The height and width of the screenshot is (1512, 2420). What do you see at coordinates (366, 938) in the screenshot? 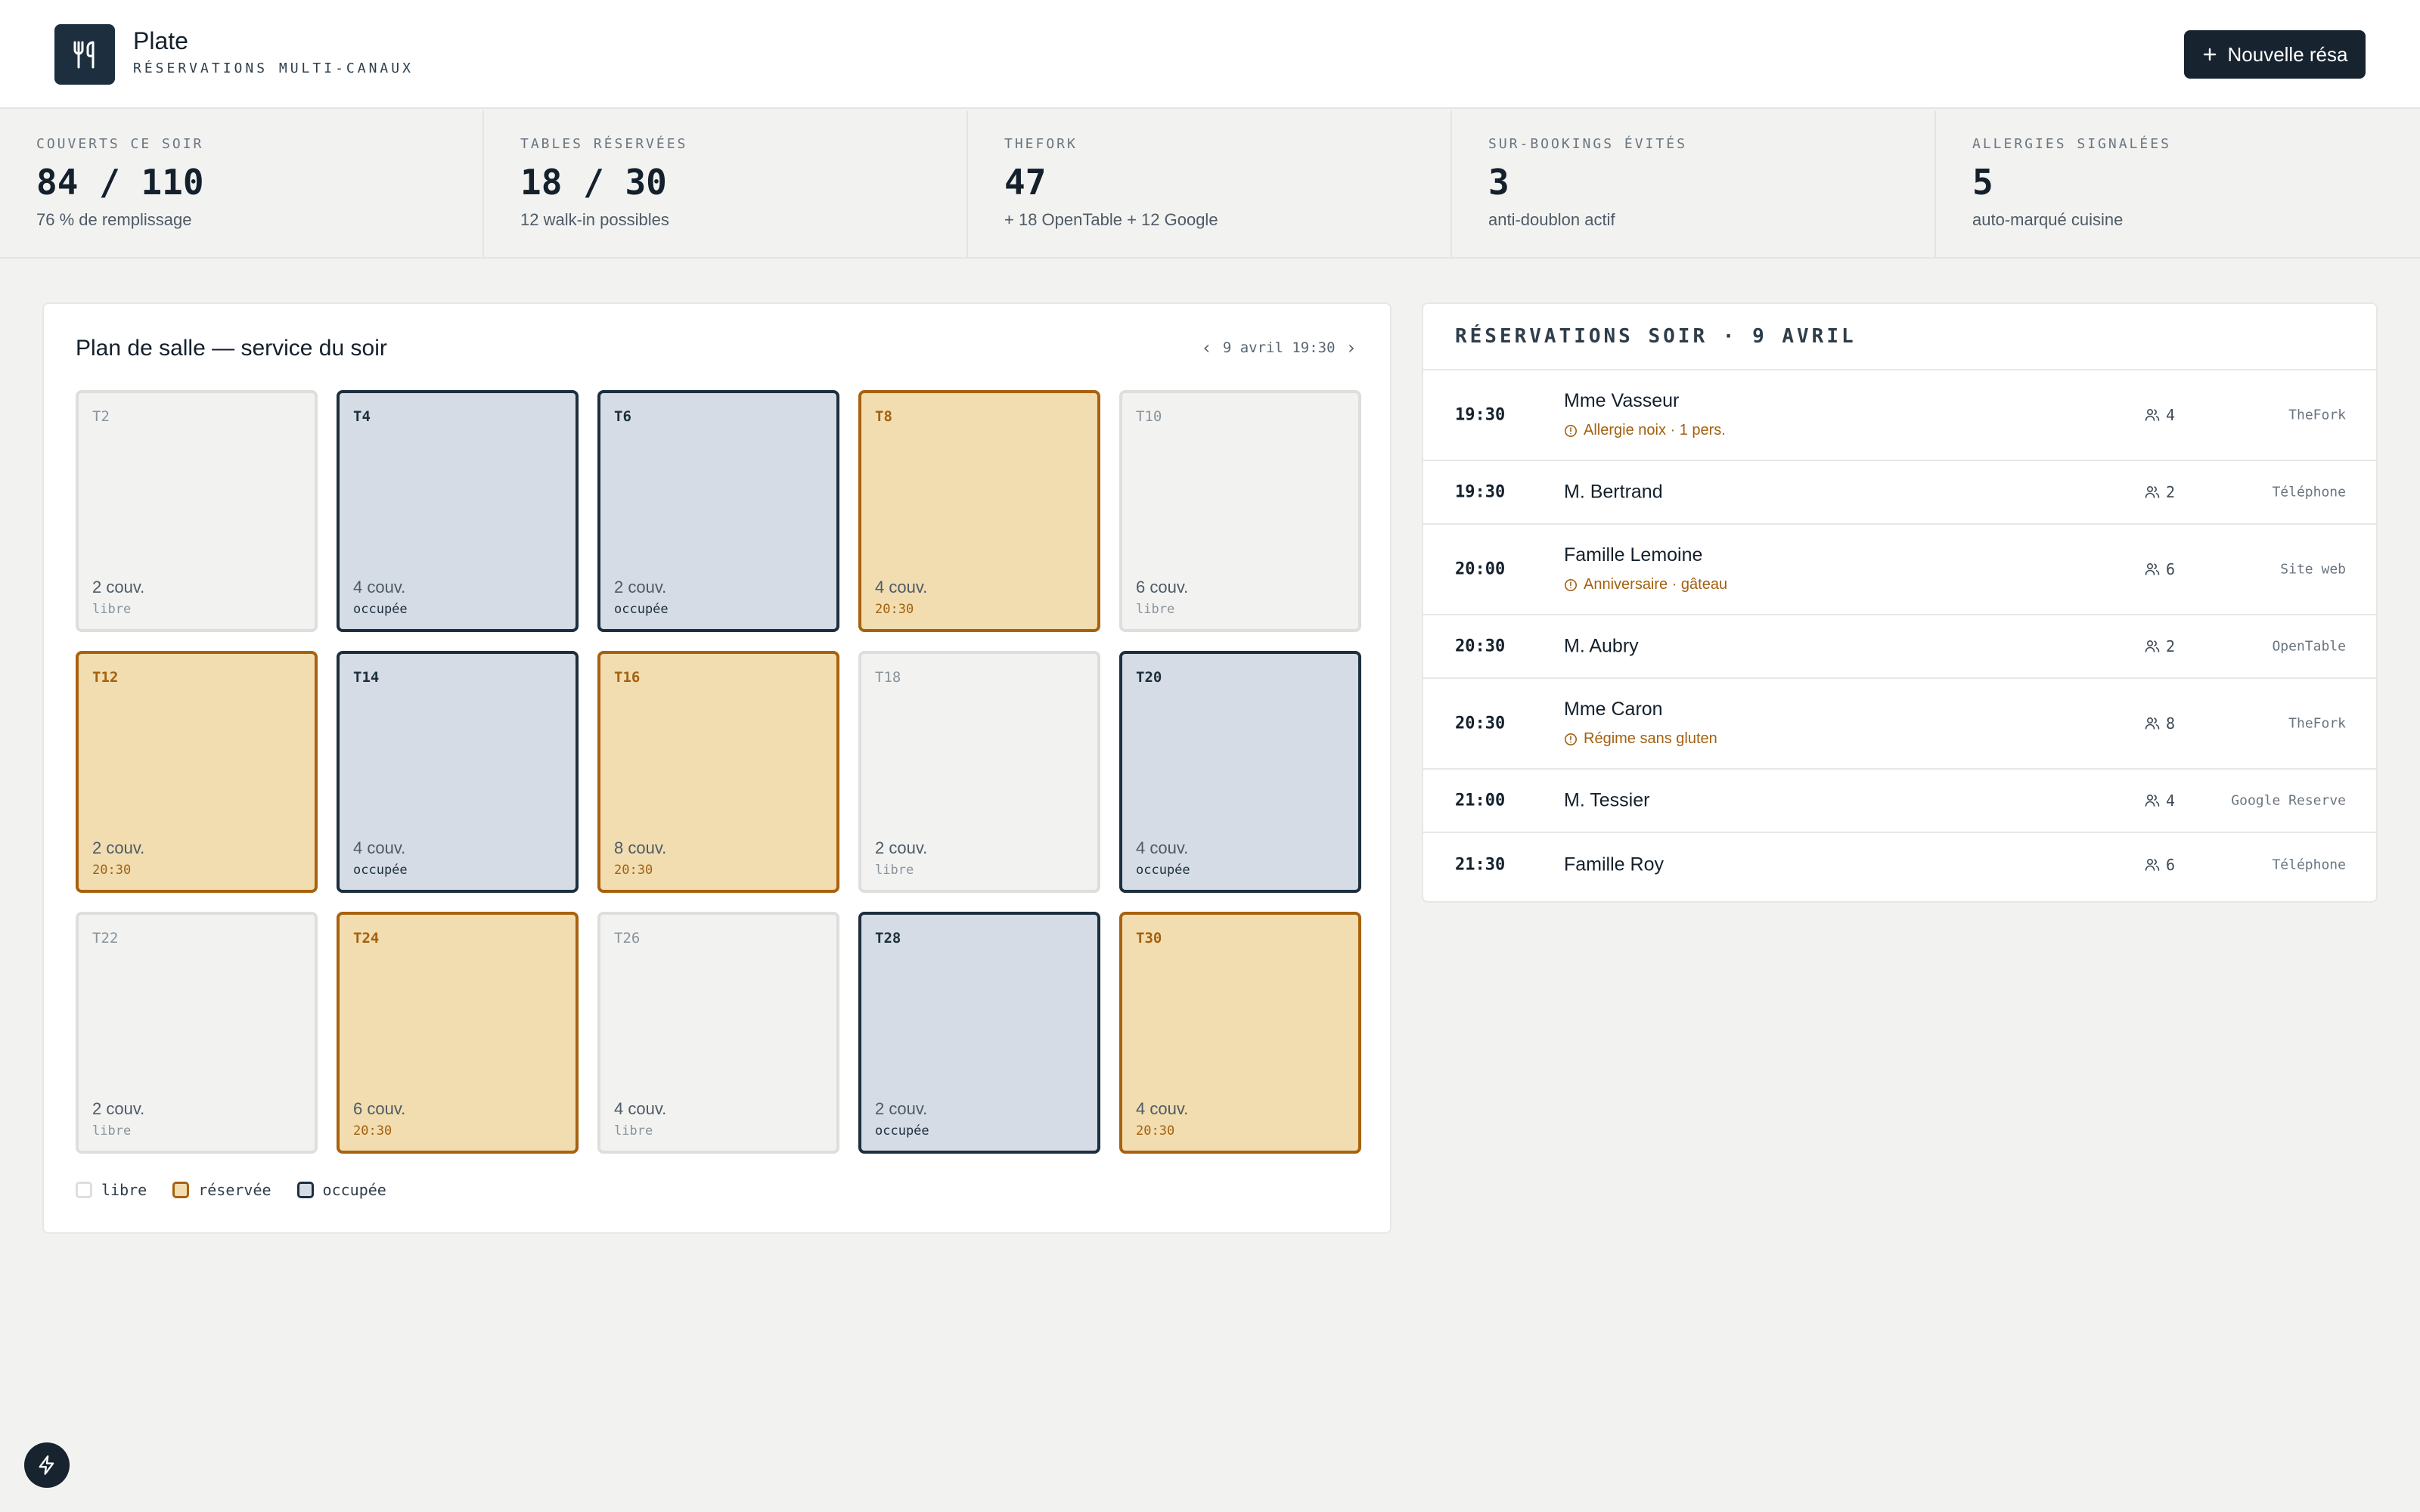
I see `table-name: T24` at bounding box center [366, 938].